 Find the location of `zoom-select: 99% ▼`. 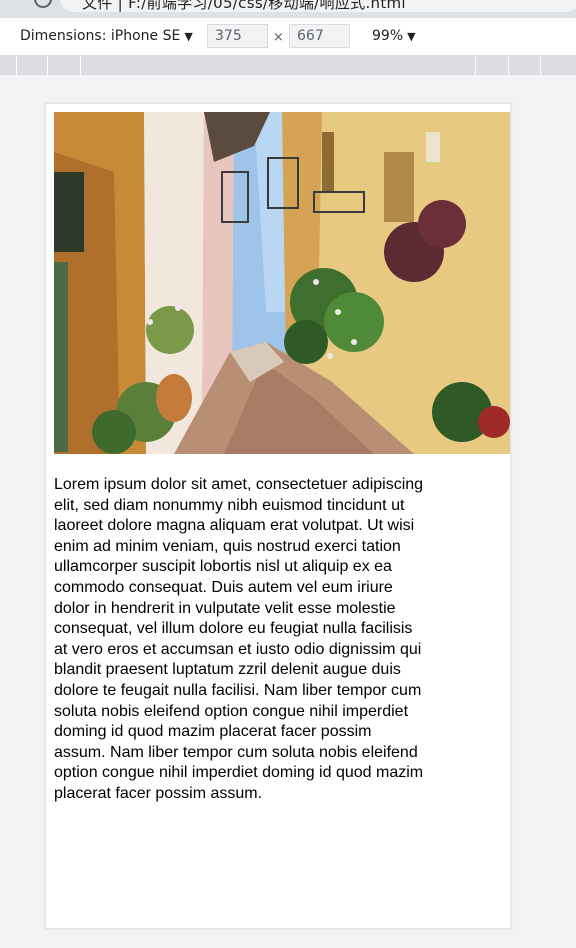

zoom-select: 99% ▼ is located at coordinates (394, 36).